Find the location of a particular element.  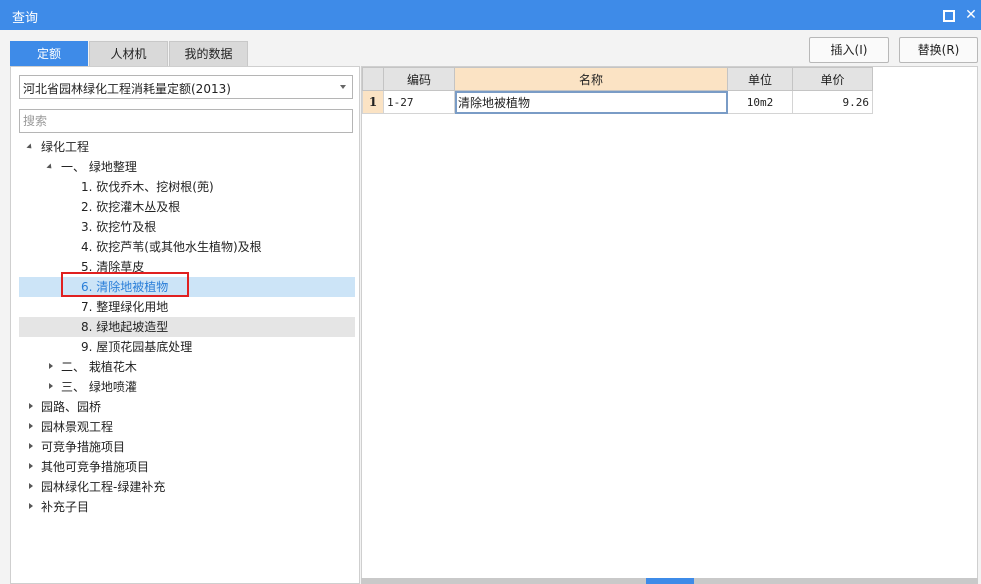

tree-node: 二、 栽植花木 is located at coordinates (187, 367).